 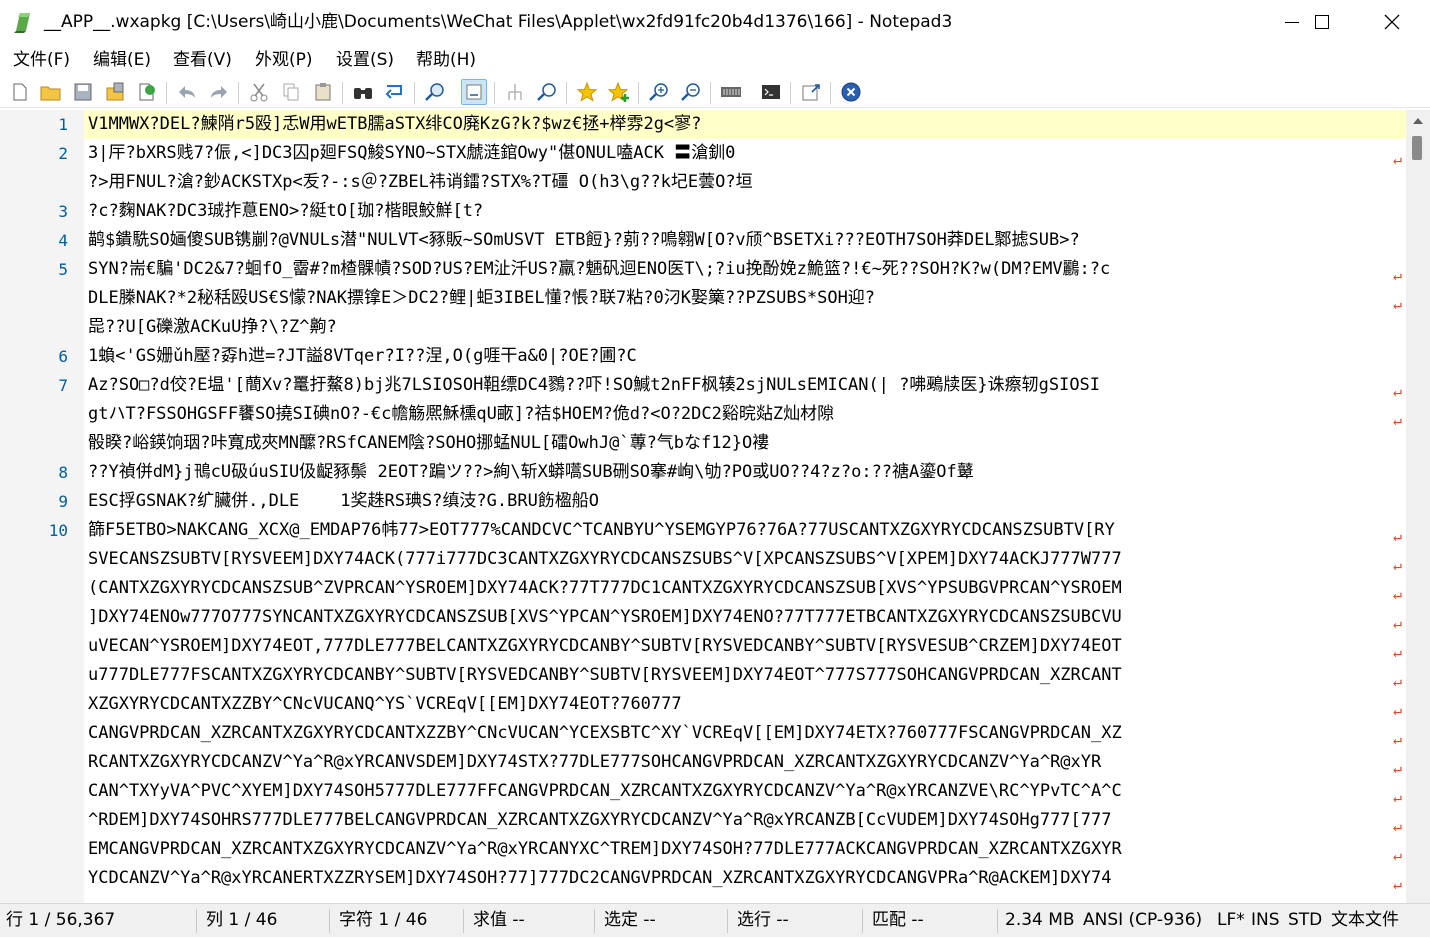 I want to click on menu-edit: 编辑(E), so click(x=122, y=60).